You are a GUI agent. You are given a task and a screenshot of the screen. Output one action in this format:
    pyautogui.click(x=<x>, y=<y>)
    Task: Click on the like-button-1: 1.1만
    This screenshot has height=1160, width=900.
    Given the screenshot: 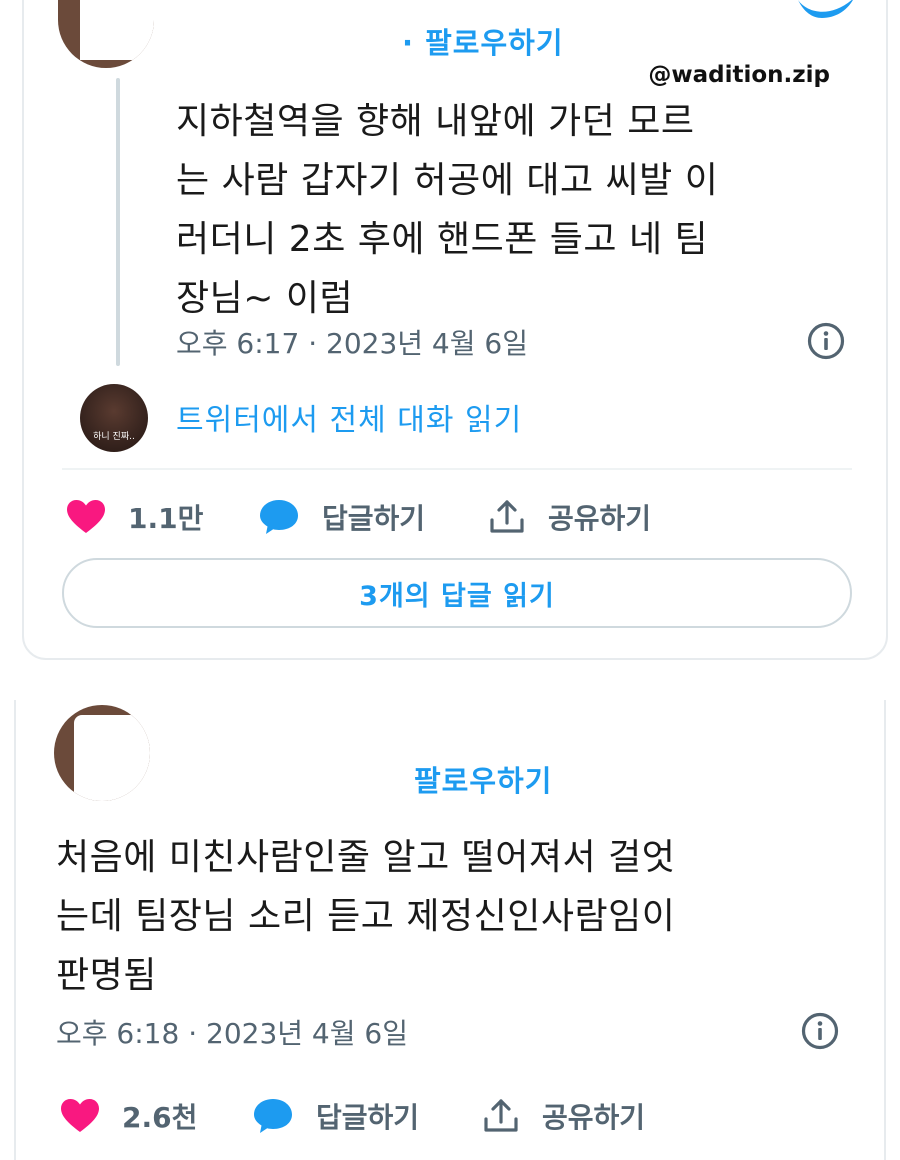 What is the action you would take?
    pyautogui.click(x=134, y=517)
    